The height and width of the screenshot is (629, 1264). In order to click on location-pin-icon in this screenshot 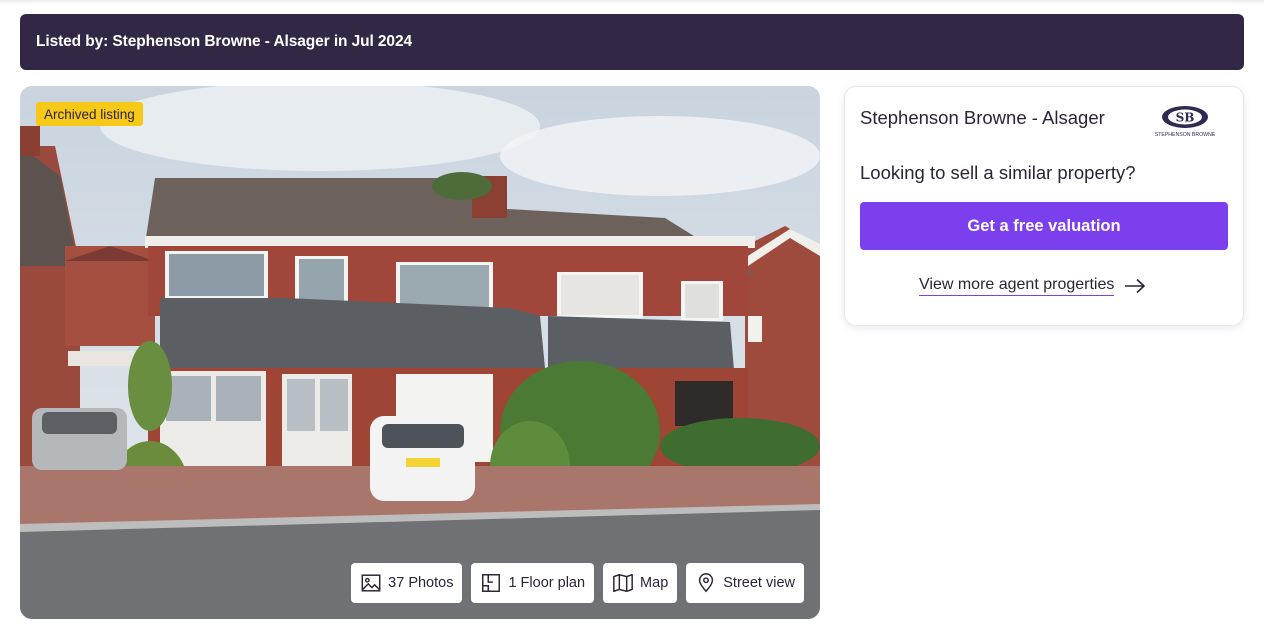, I will do `click(706, 583)`.